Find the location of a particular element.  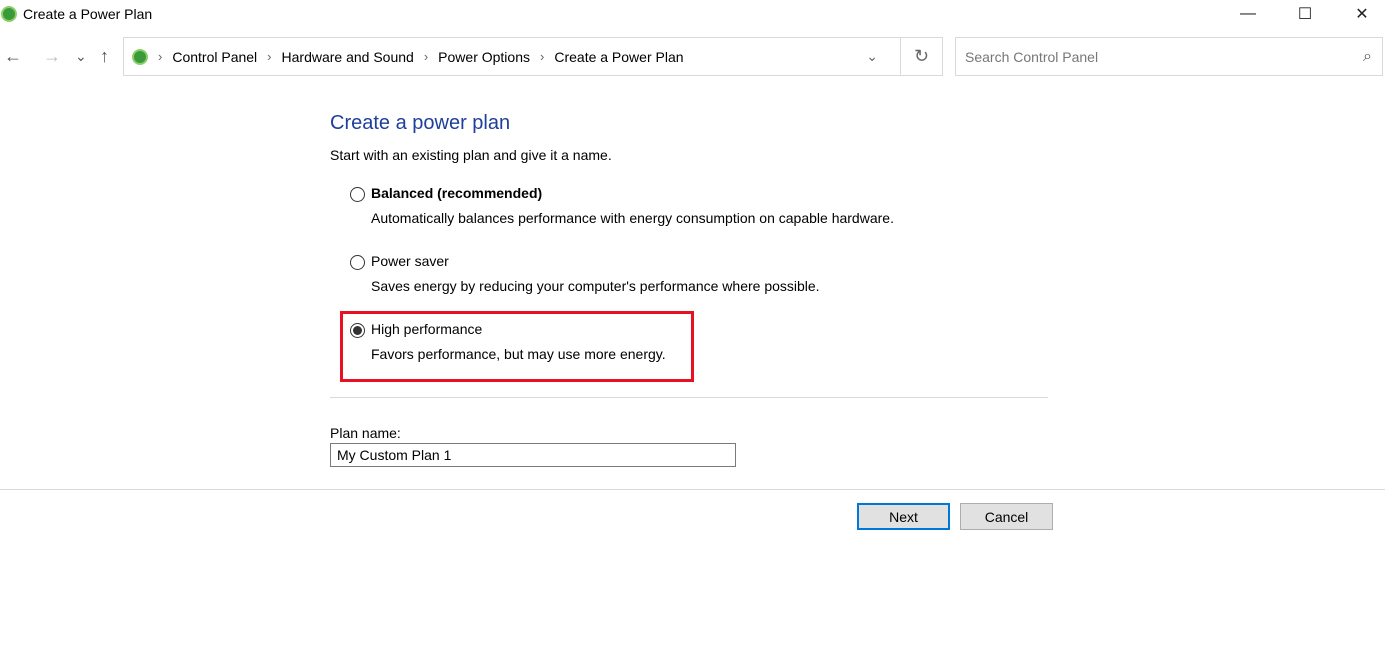

close-button: ✕ is located at coordinates (1362, 14).